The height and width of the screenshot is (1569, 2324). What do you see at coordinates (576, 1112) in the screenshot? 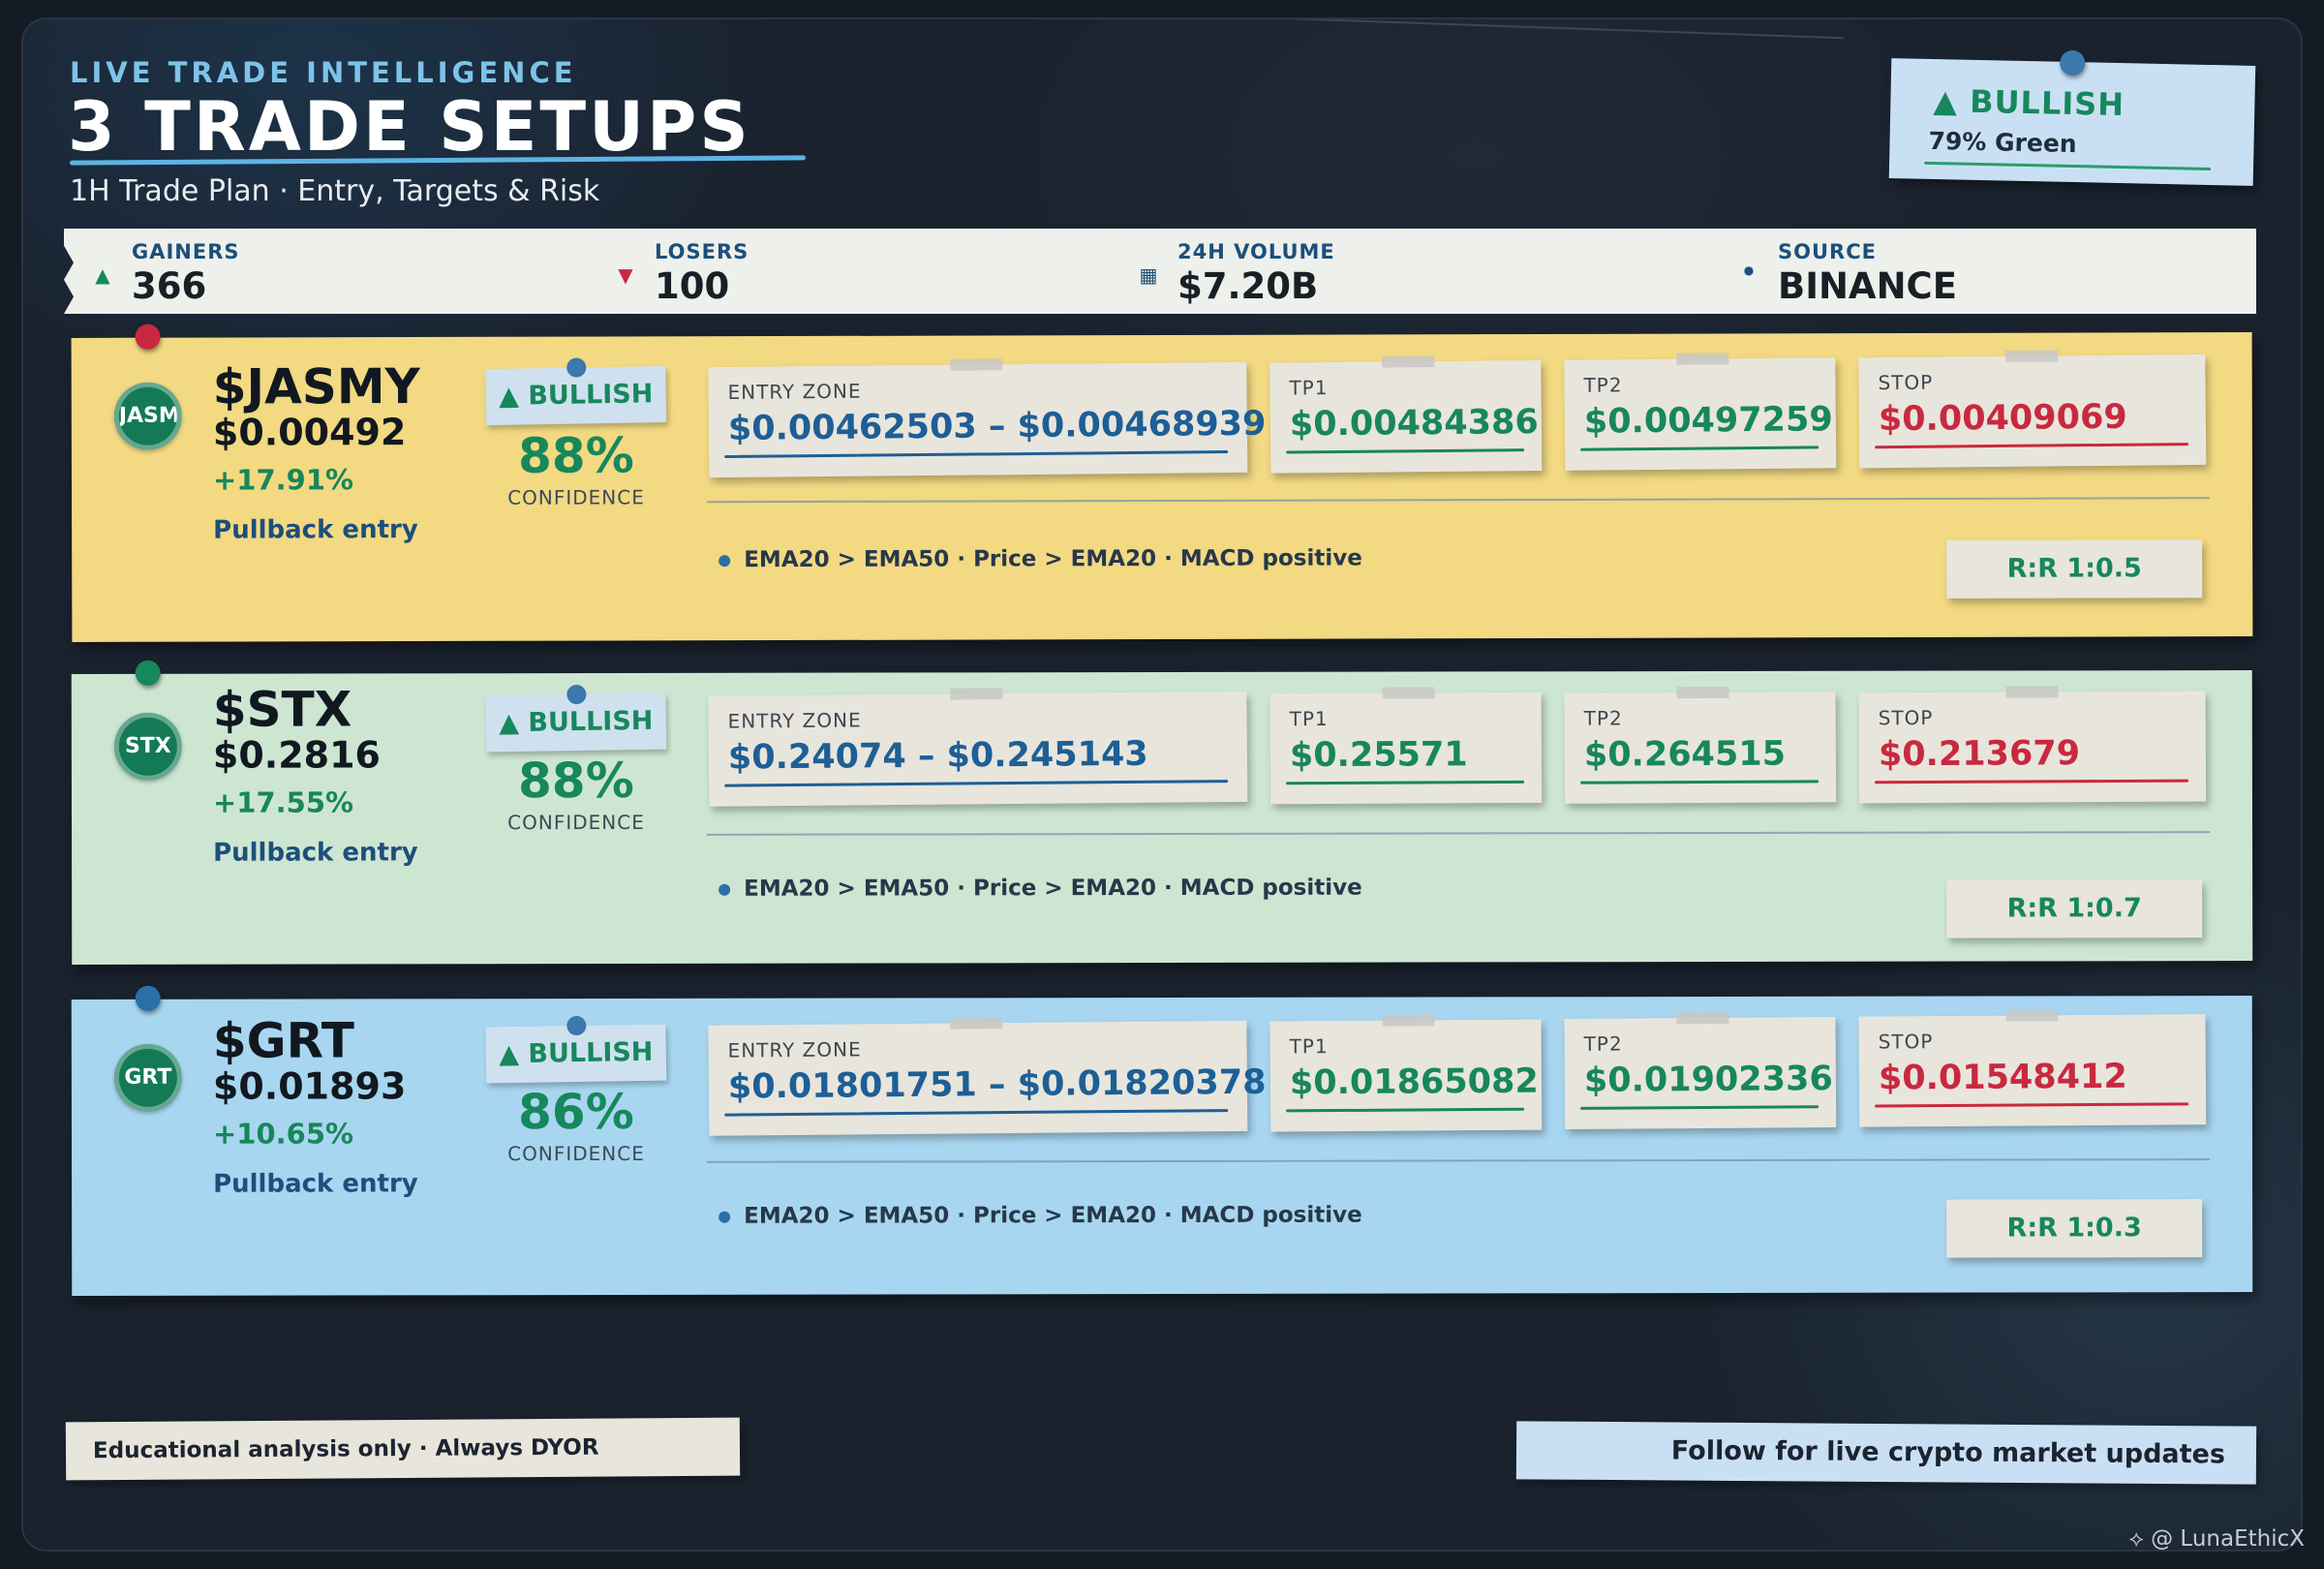
I see `confidence-value: 86%` at bounding box center [576, 1112].